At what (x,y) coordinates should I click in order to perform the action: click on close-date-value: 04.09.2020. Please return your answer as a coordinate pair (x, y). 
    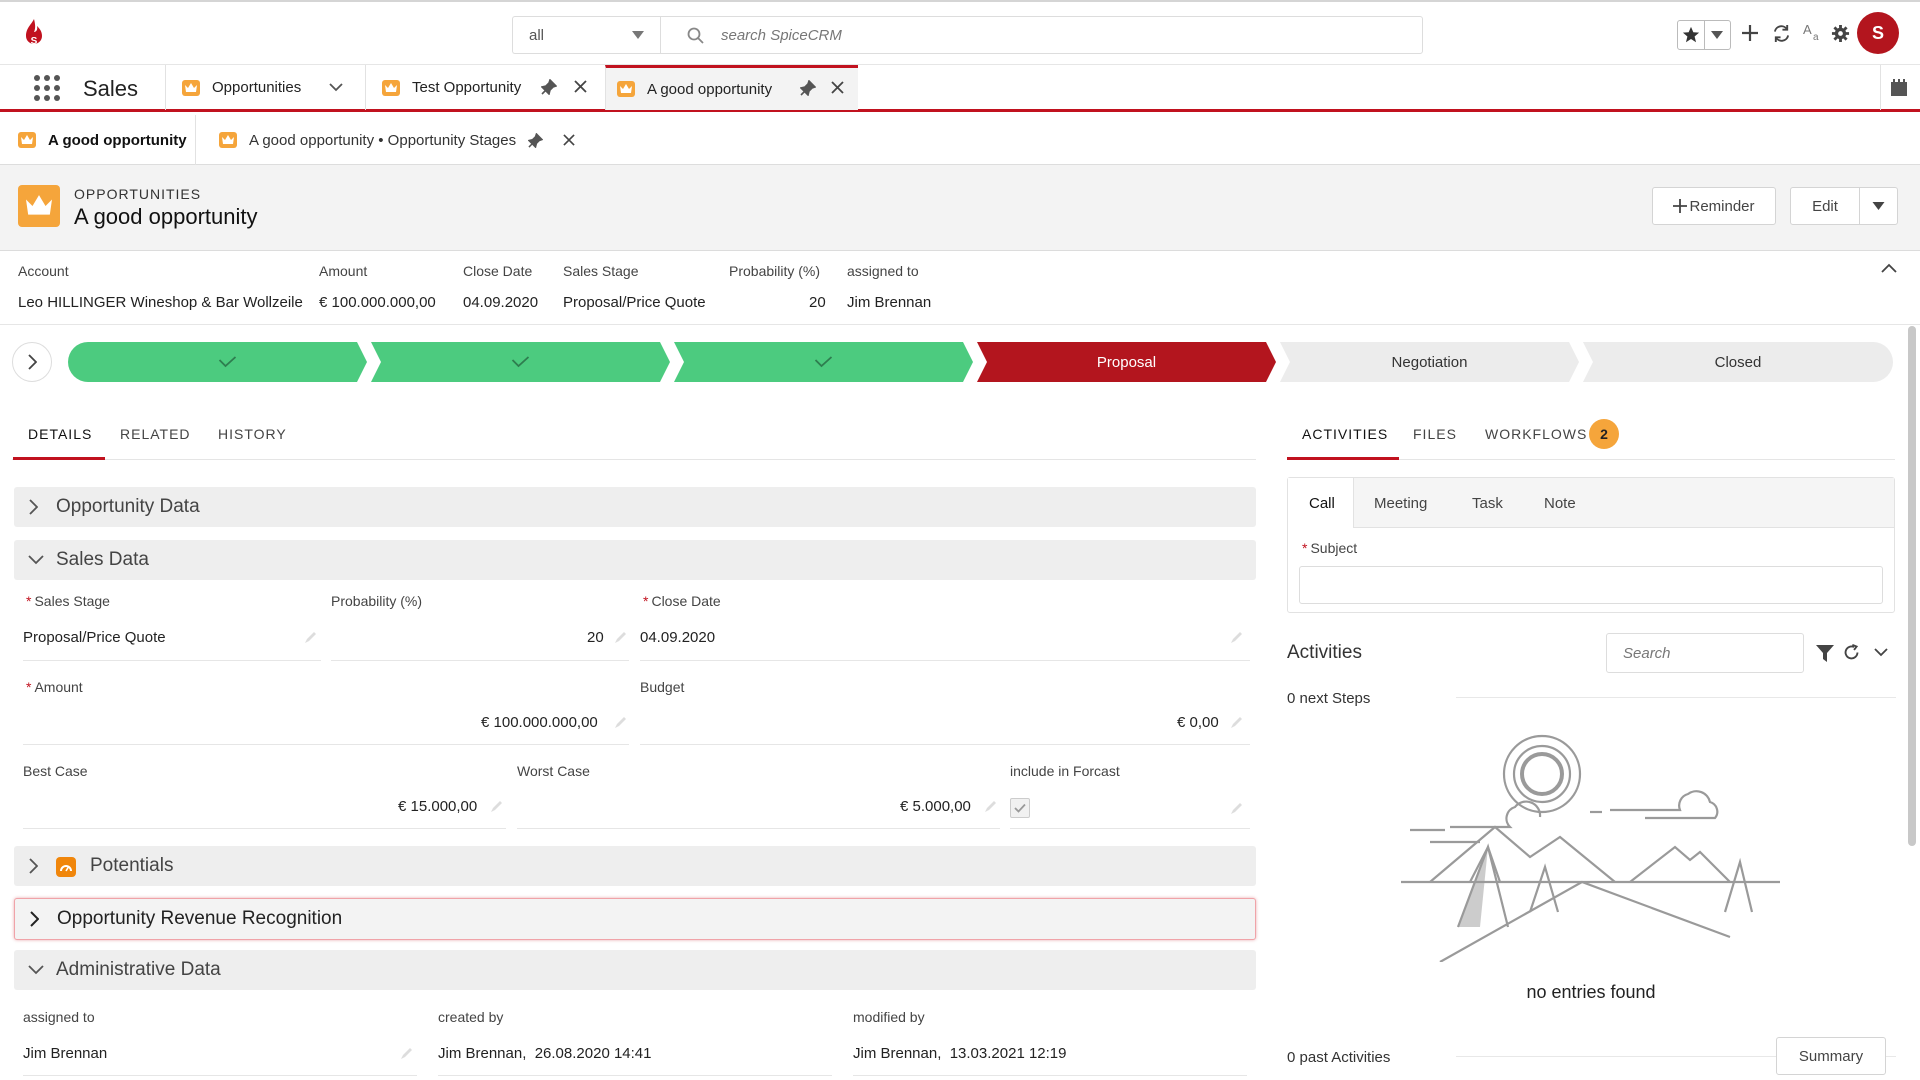
    Looking at the image, I should click on (677, 637).